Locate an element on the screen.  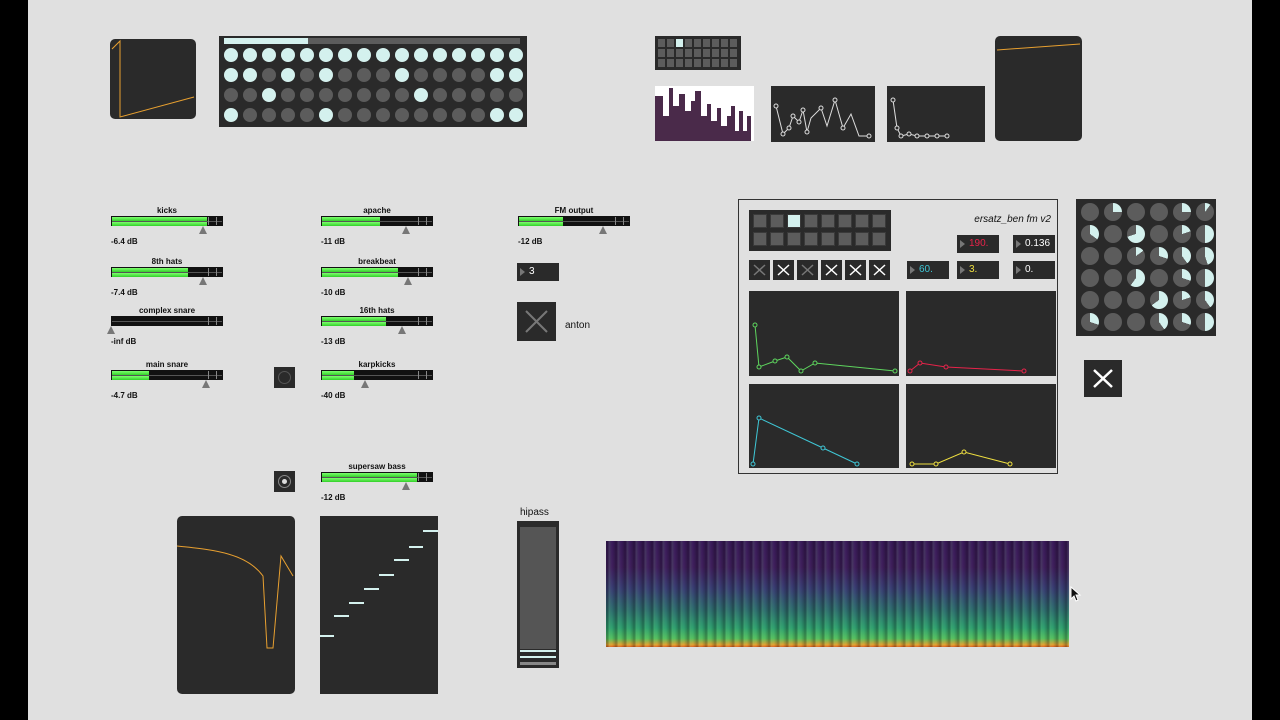
fm-zero-box: 0. is located at coordinates (1034, 270).